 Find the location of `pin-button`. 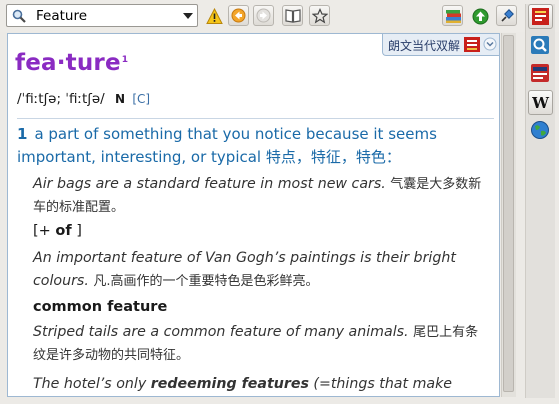

pin-button is located at coordinates (506, 15).